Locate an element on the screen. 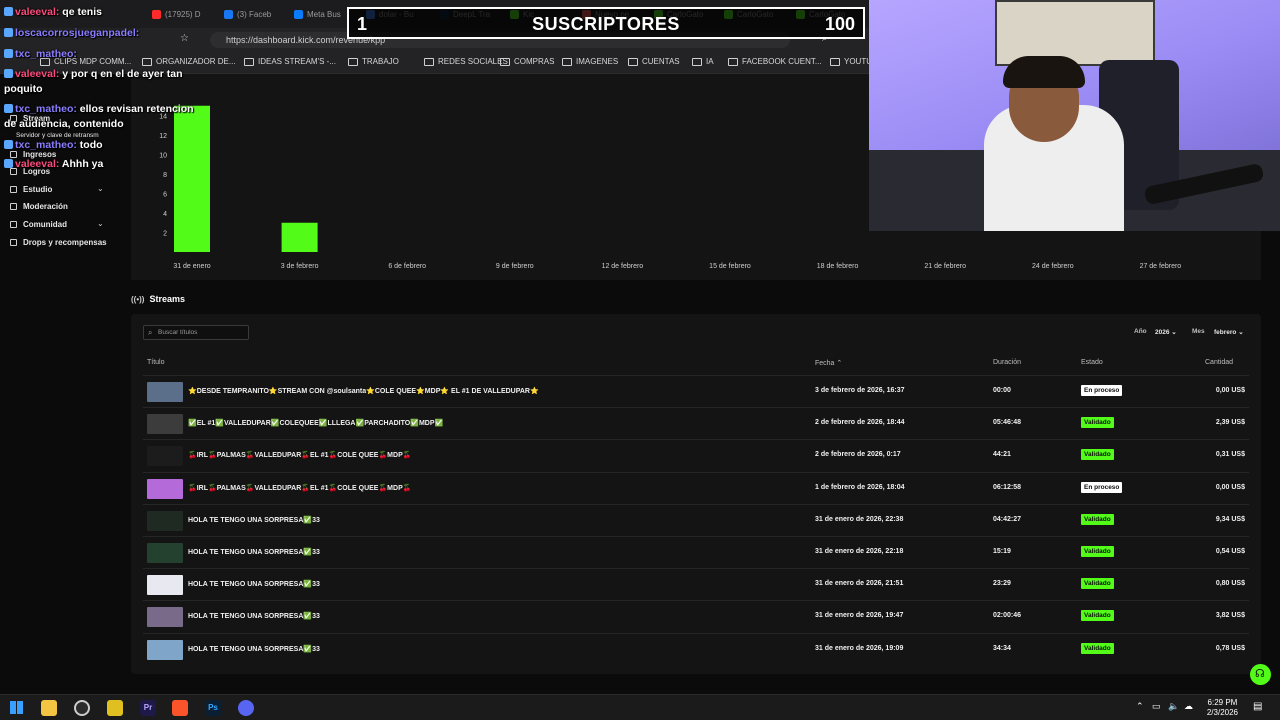 The image size is (1280, 720). column-header-title: Título is located at coordinates (156, 362).